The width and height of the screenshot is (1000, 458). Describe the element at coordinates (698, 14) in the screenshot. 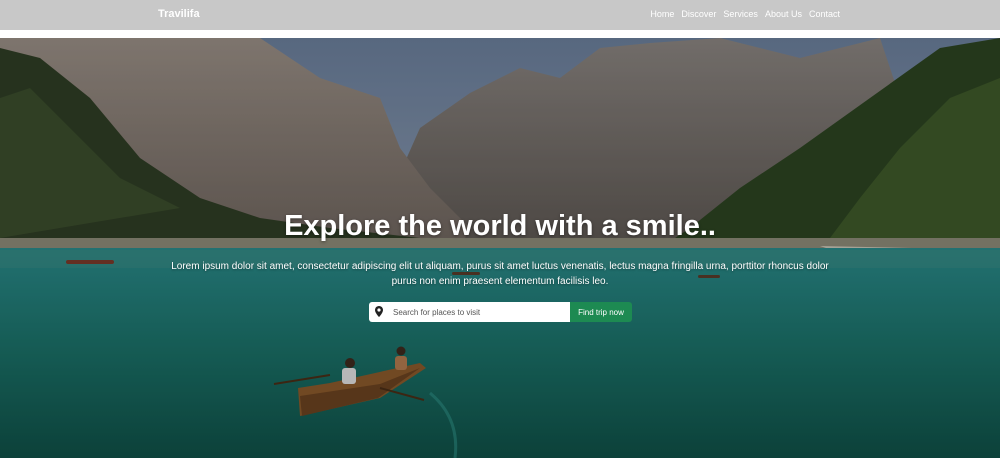

I see `nav-discover: Discover` at that location.